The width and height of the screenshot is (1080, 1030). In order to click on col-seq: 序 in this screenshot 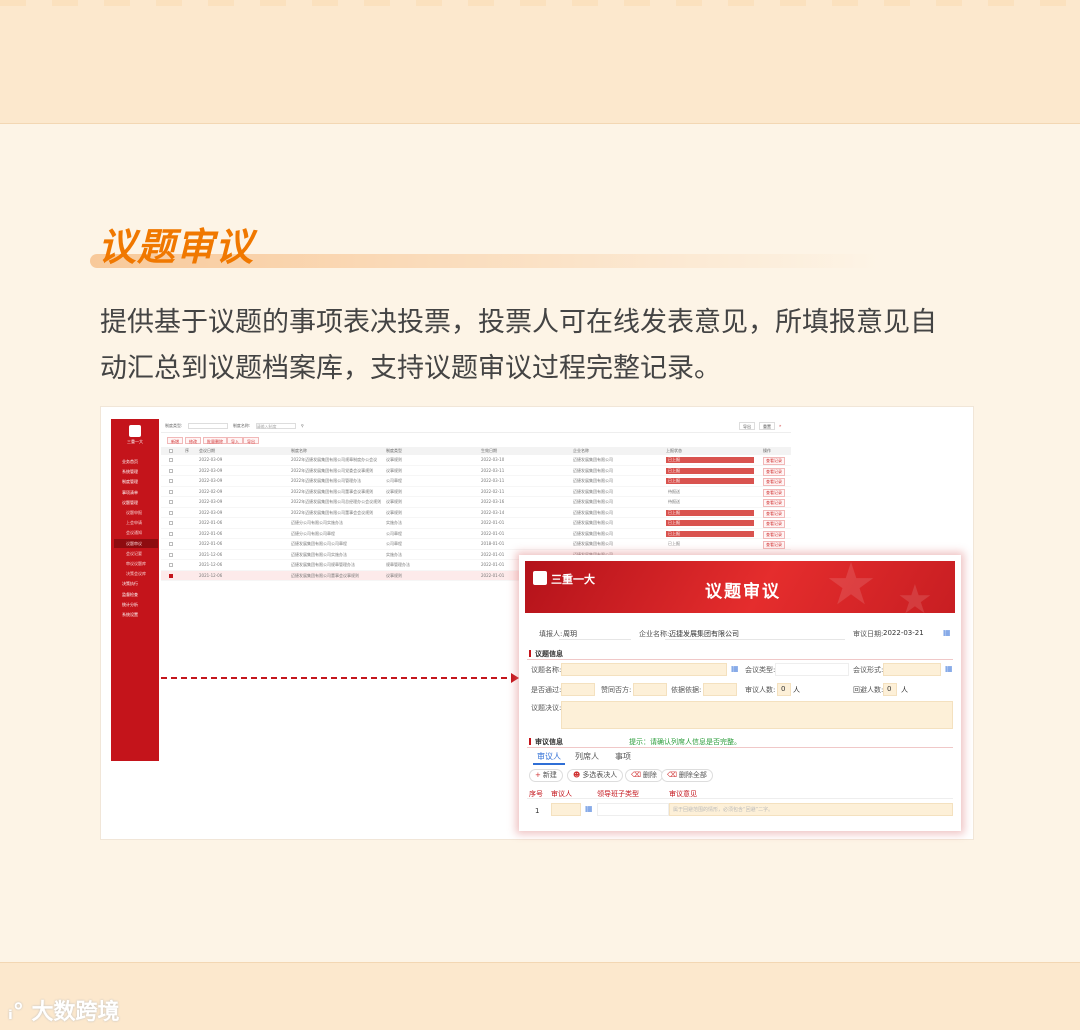, I will do `click(187, 450)`.